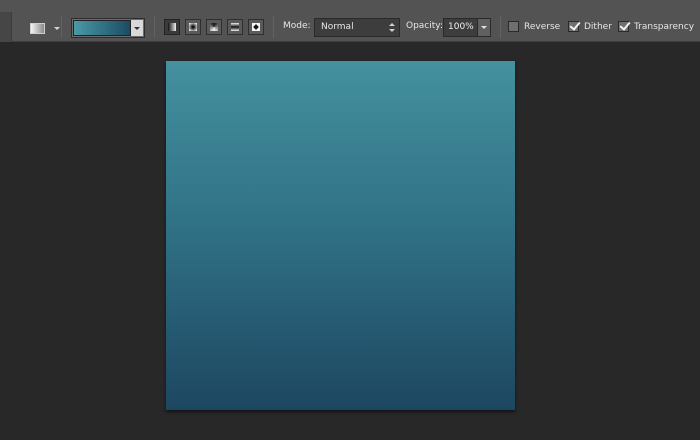 Image resolution: width=700 pixels, height=440 pixels. I want to click on reflected-gradient-icon, so click(235, 27).